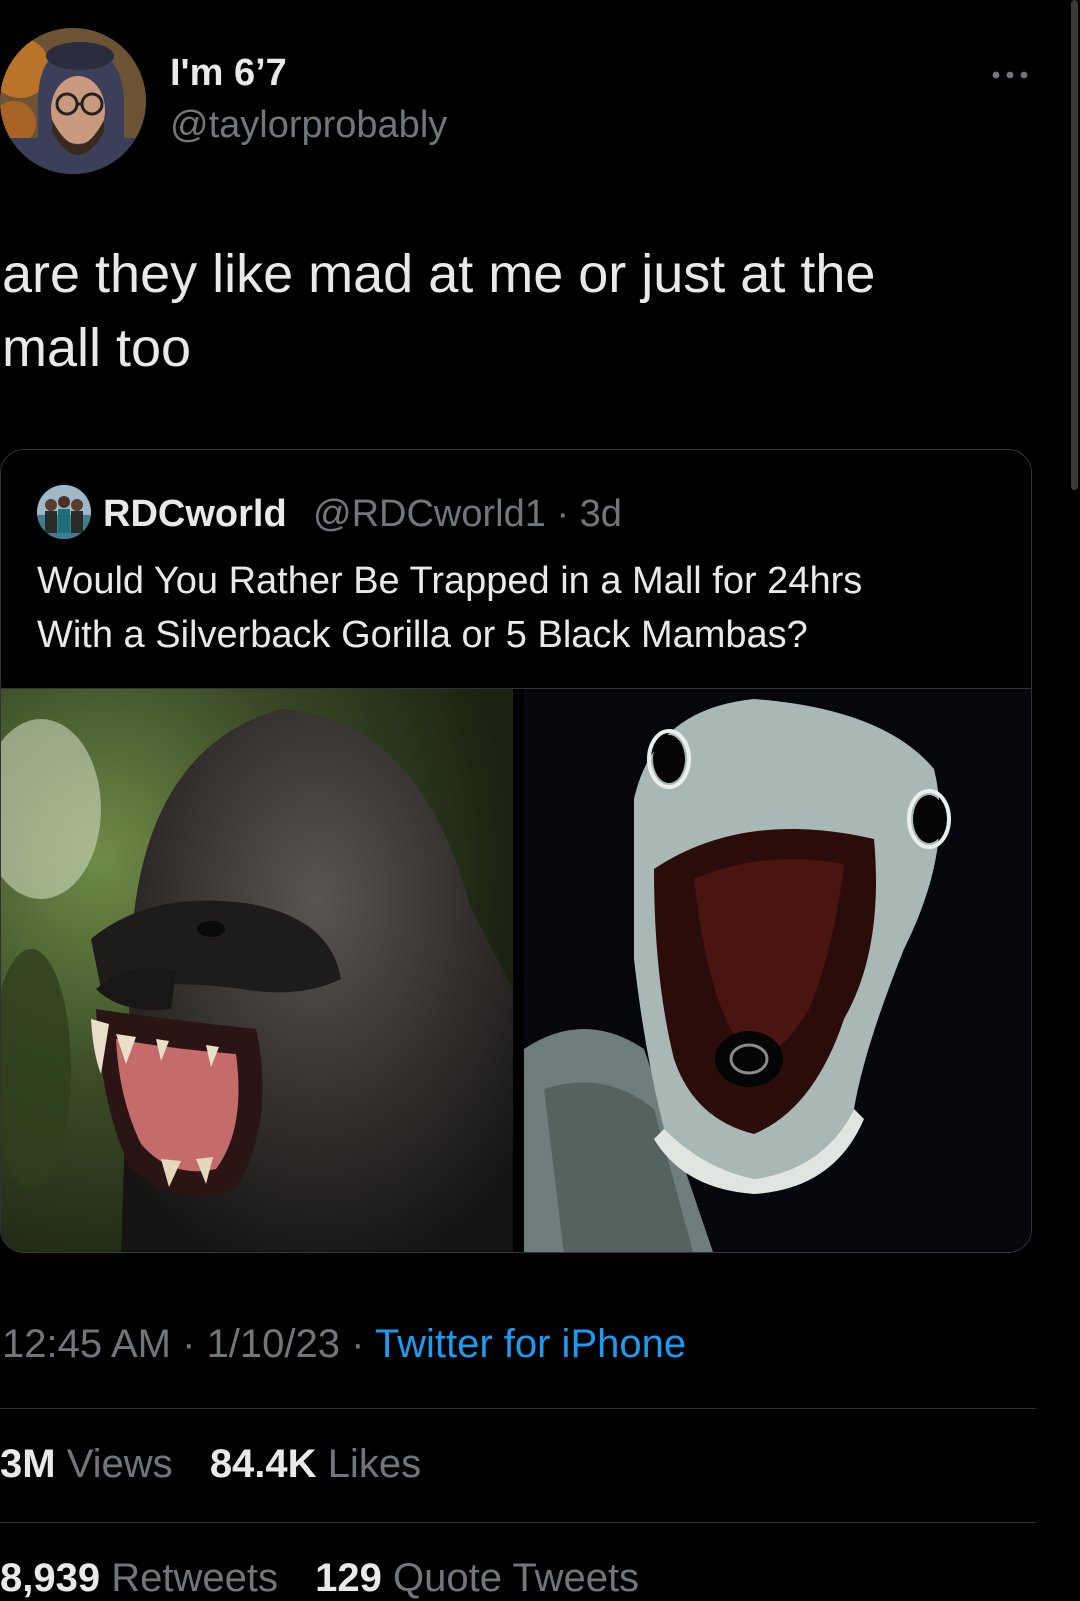 This screenshot has width=1080, height=1601. I want to click on author-display-name: I'm 6’7, so click(228, 73).